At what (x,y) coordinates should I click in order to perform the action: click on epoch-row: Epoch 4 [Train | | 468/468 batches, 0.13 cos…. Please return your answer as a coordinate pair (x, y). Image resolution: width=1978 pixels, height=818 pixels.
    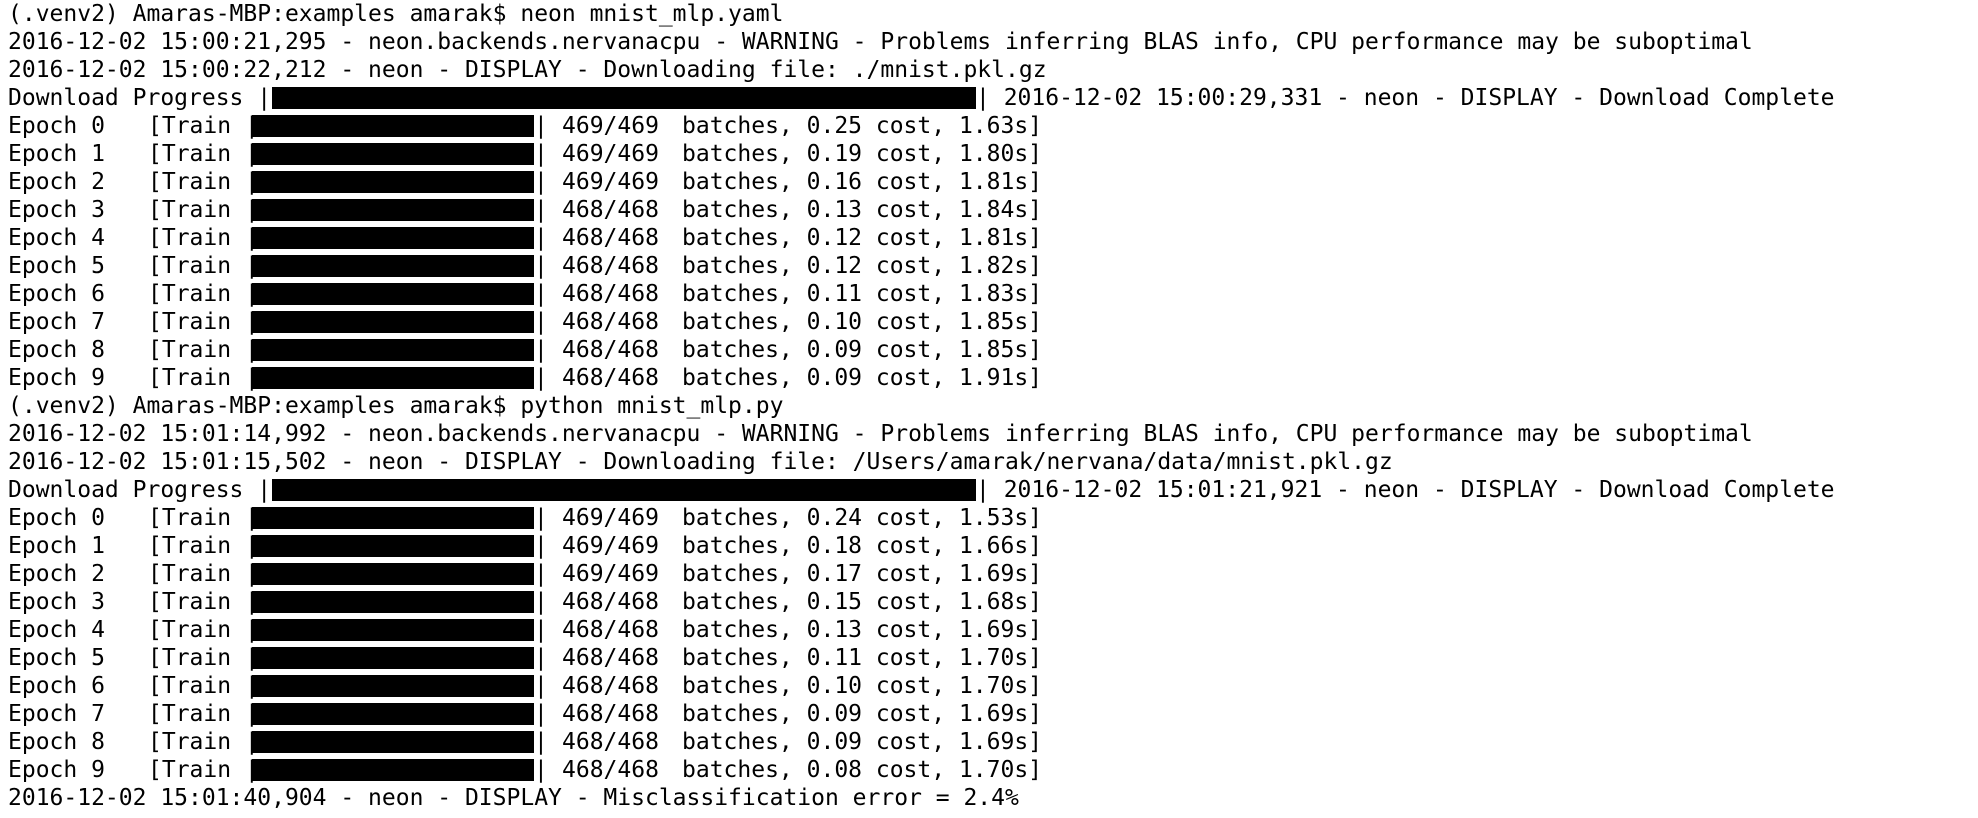
    Looking at the image, I should click on (989, 630).